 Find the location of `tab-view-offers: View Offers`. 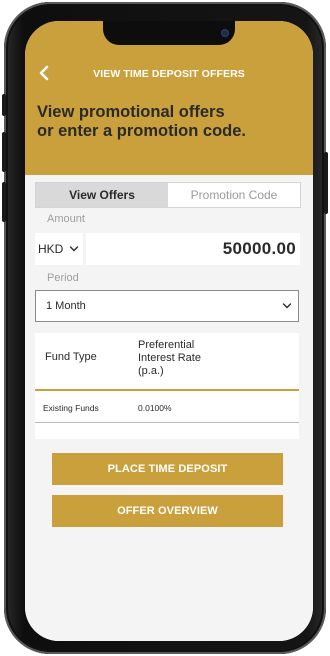

tab-view-offers: View Offers is located at coordinates (102, 195).